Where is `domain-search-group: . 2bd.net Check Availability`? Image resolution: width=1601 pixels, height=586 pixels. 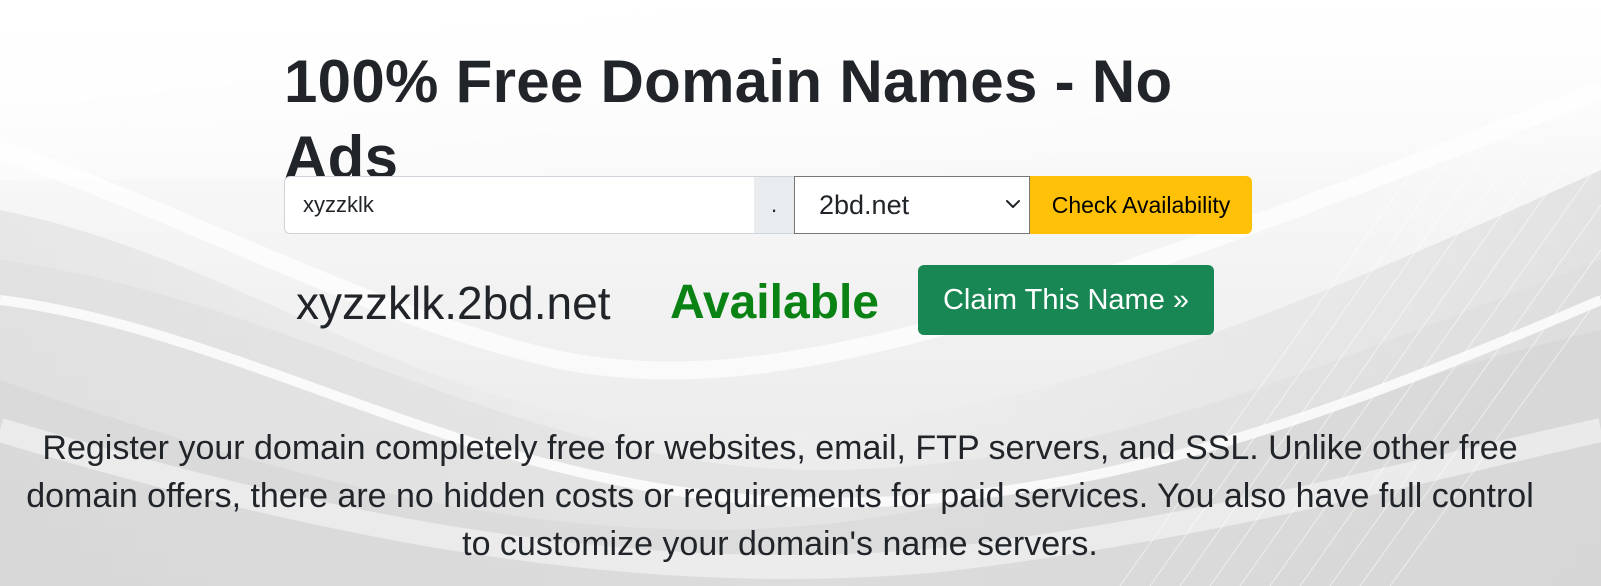 domain-search-group: . 2bd.net Check Availability is located at coordinates (768, 205).